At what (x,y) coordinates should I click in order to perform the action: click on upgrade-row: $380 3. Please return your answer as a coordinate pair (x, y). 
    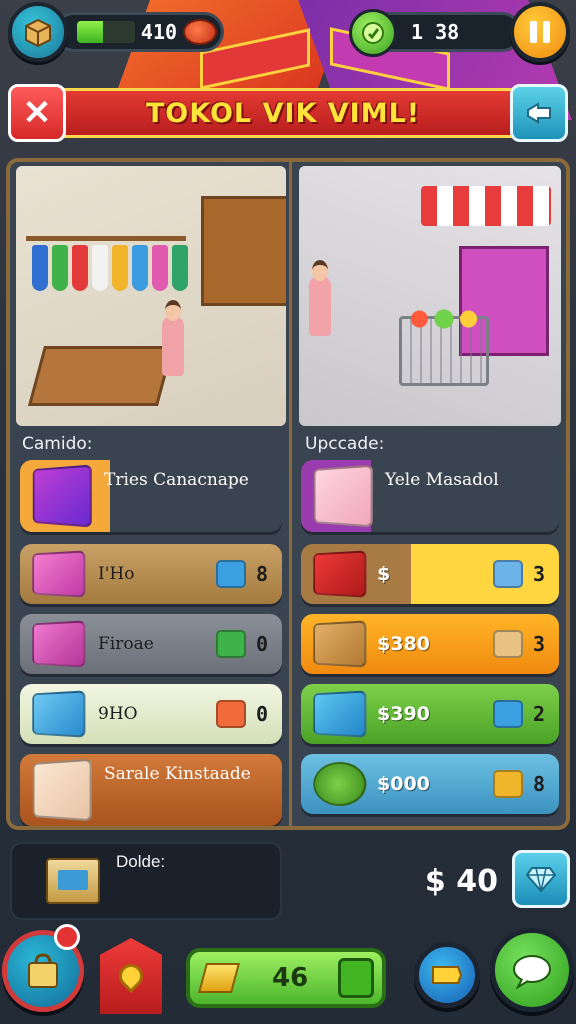
    Looking at the image, I should click on (430, 644).